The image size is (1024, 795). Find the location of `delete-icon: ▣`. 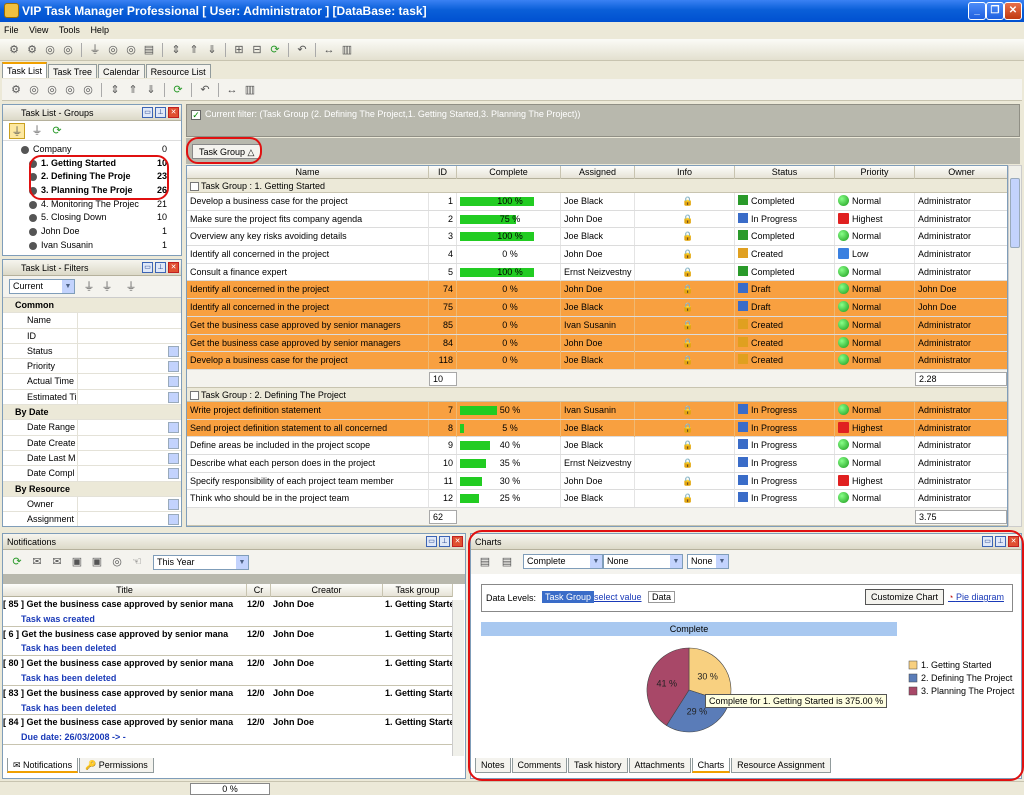

delete-icon: ▣ is located at coordinates (97, 562).